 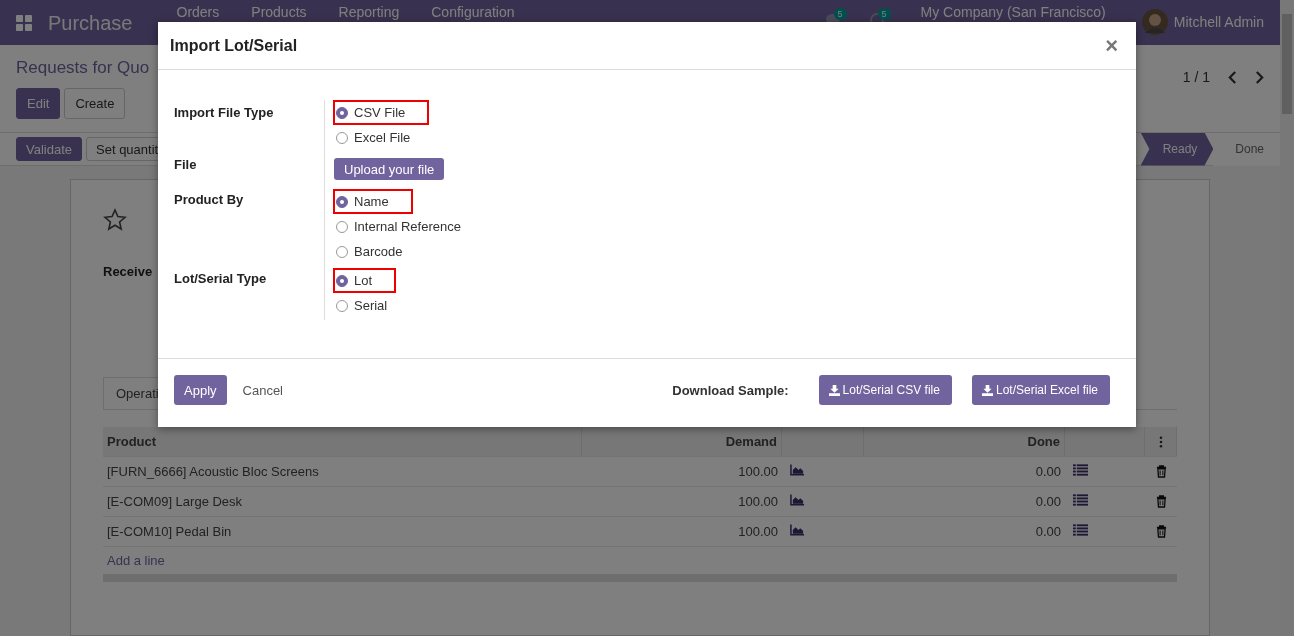 What do you see at coordinates (1177, 149) in the screenshot?
I see `status-stage: Ready` at bounding box center [1177, 149].